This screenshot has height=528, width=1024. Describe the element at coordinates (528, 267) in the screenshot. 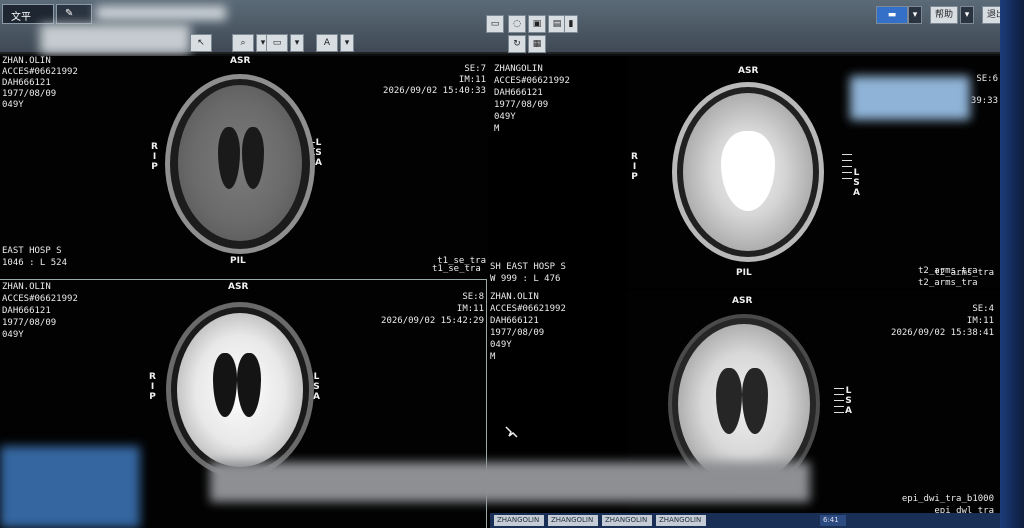

I see `hospital-name: SH EAST HOSP S` at that location.